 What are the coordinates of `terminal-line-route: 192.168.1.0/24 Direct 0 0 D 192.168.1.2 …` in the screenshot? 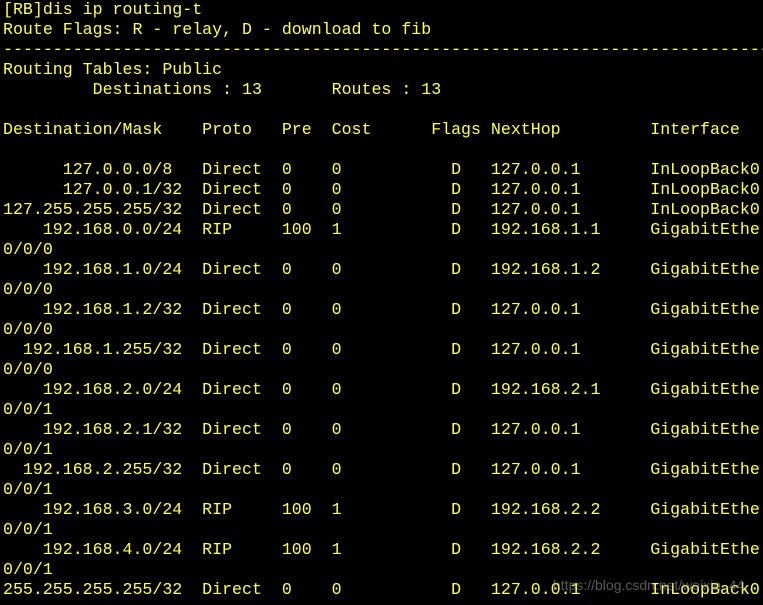 It's located at (381, 269).